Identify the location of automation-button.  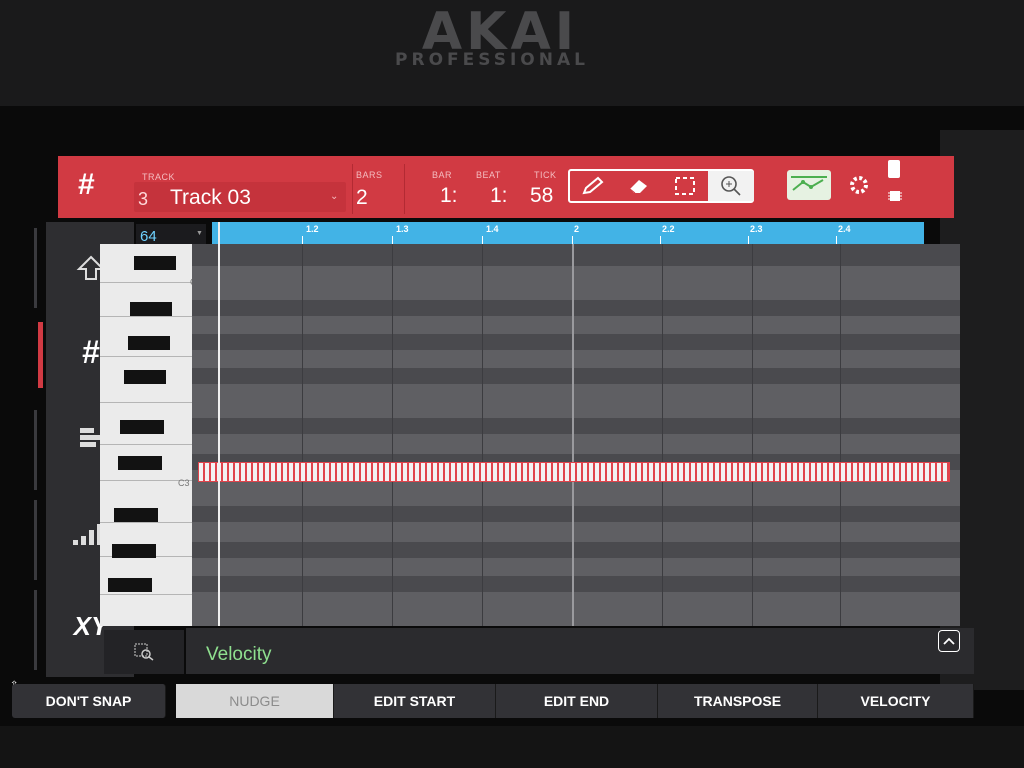
(809, 185).